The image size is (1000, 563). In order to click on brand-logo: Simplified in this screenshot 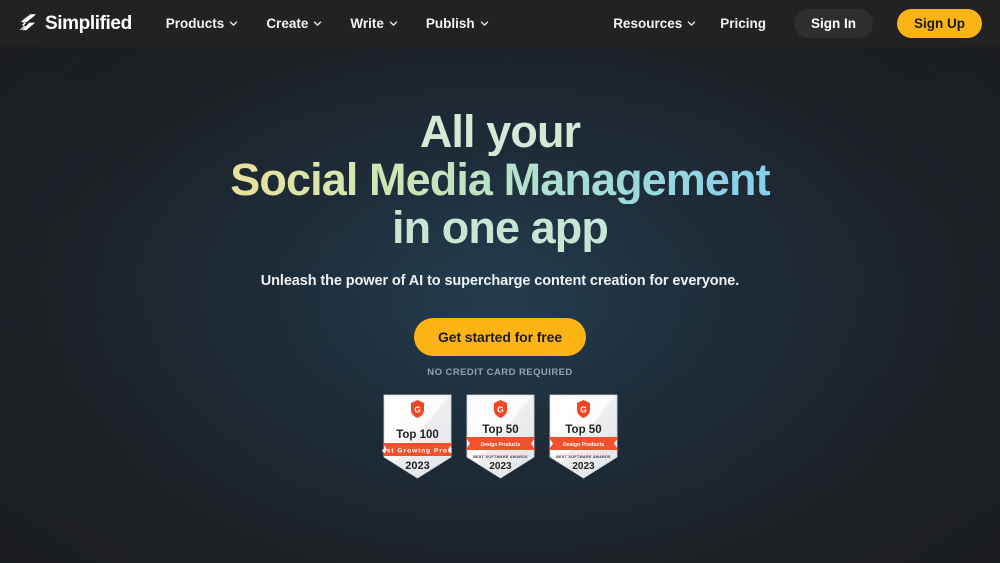, I will do `click(75, 24)`.